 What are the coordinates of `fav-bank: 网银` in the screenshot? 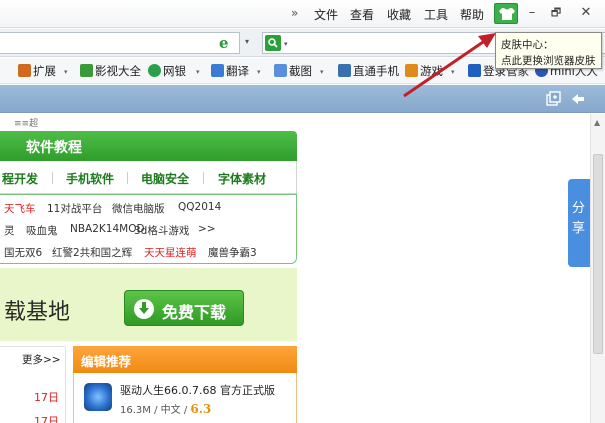 It's located at (167, 71).